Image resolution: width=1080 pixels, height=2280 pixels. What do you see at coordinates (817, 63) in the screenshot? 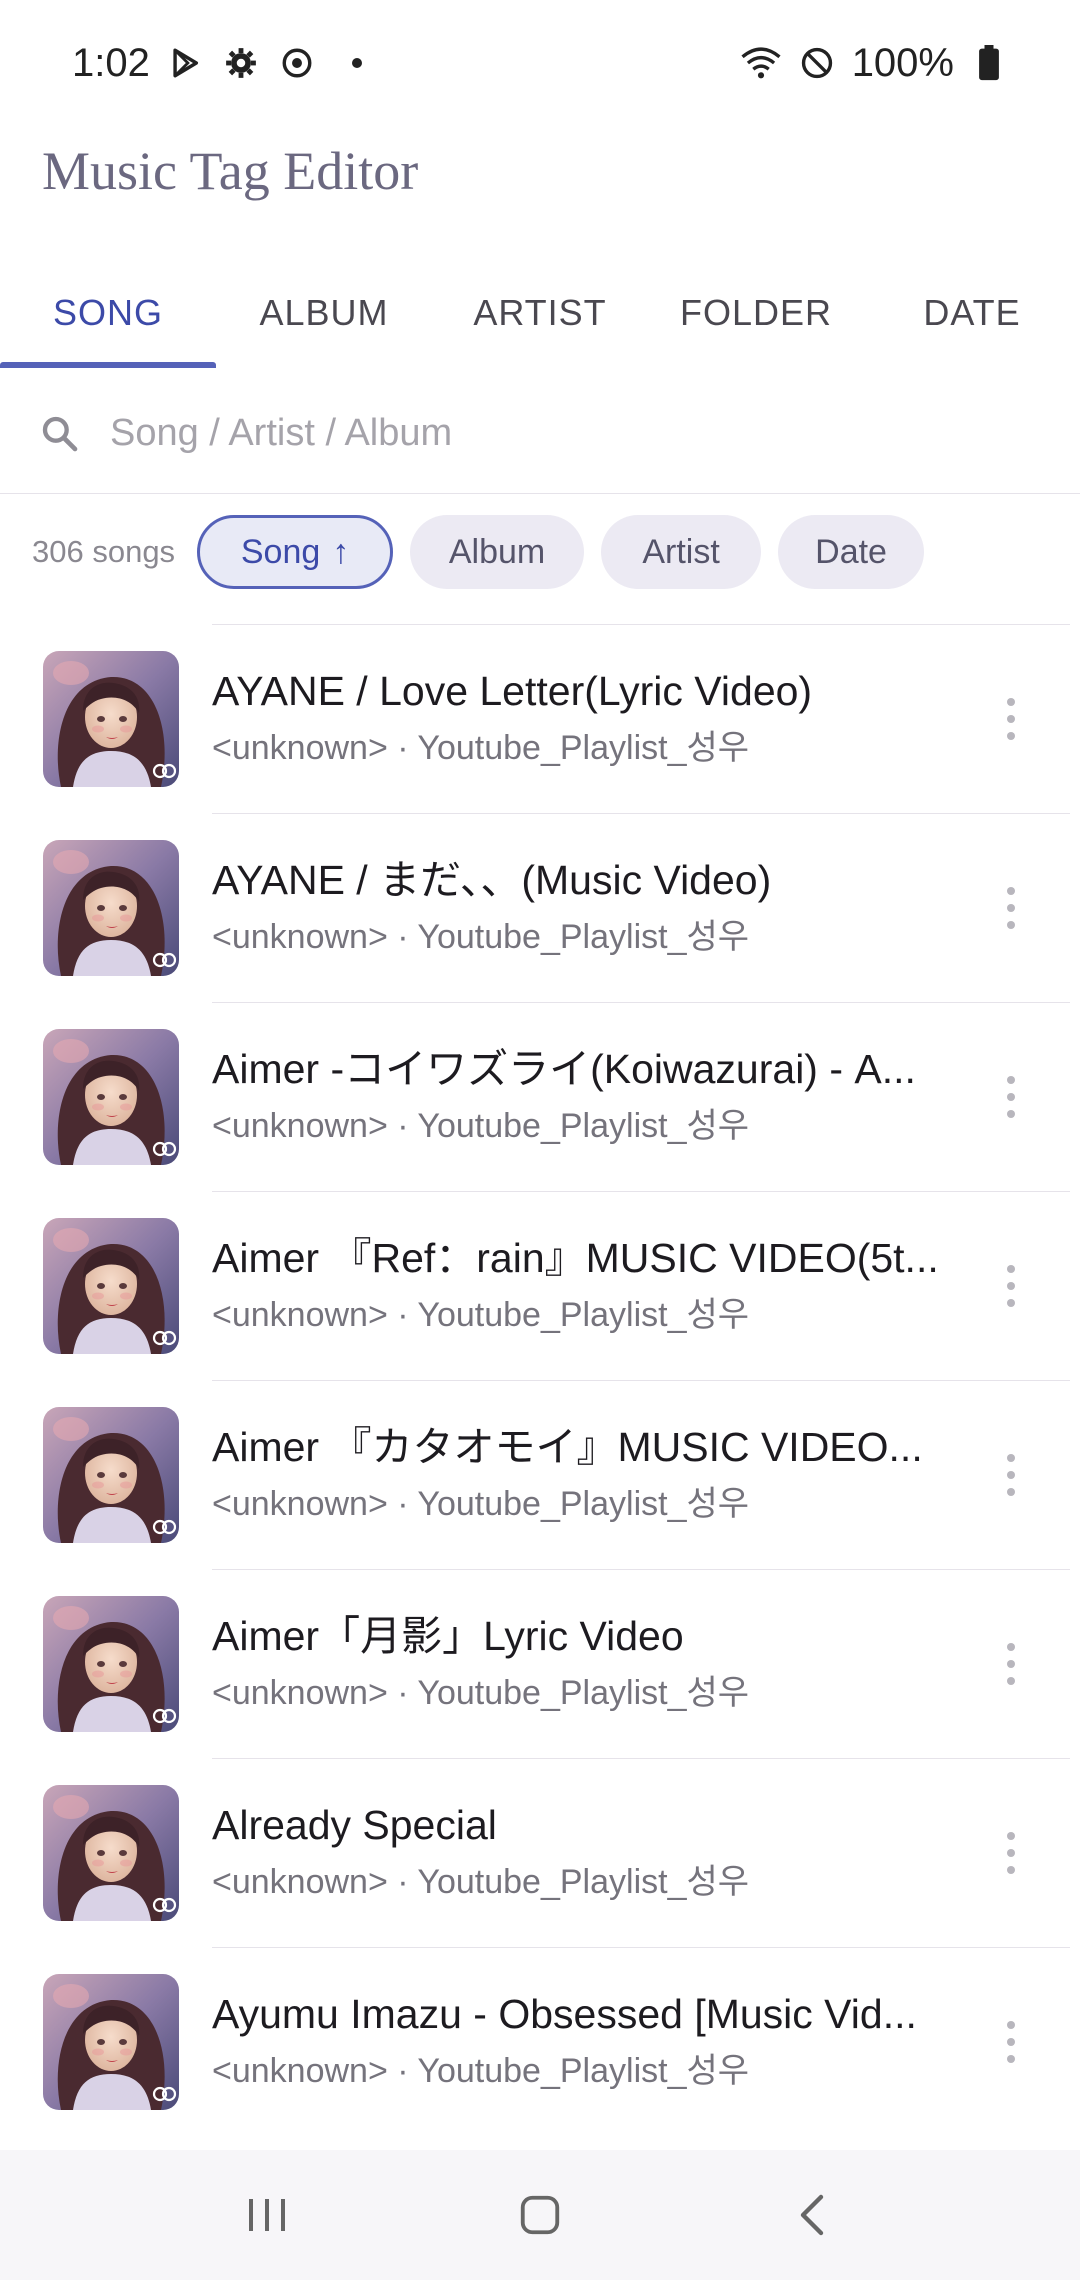
I see `dnd-icon` at bounding box center [817, 63].